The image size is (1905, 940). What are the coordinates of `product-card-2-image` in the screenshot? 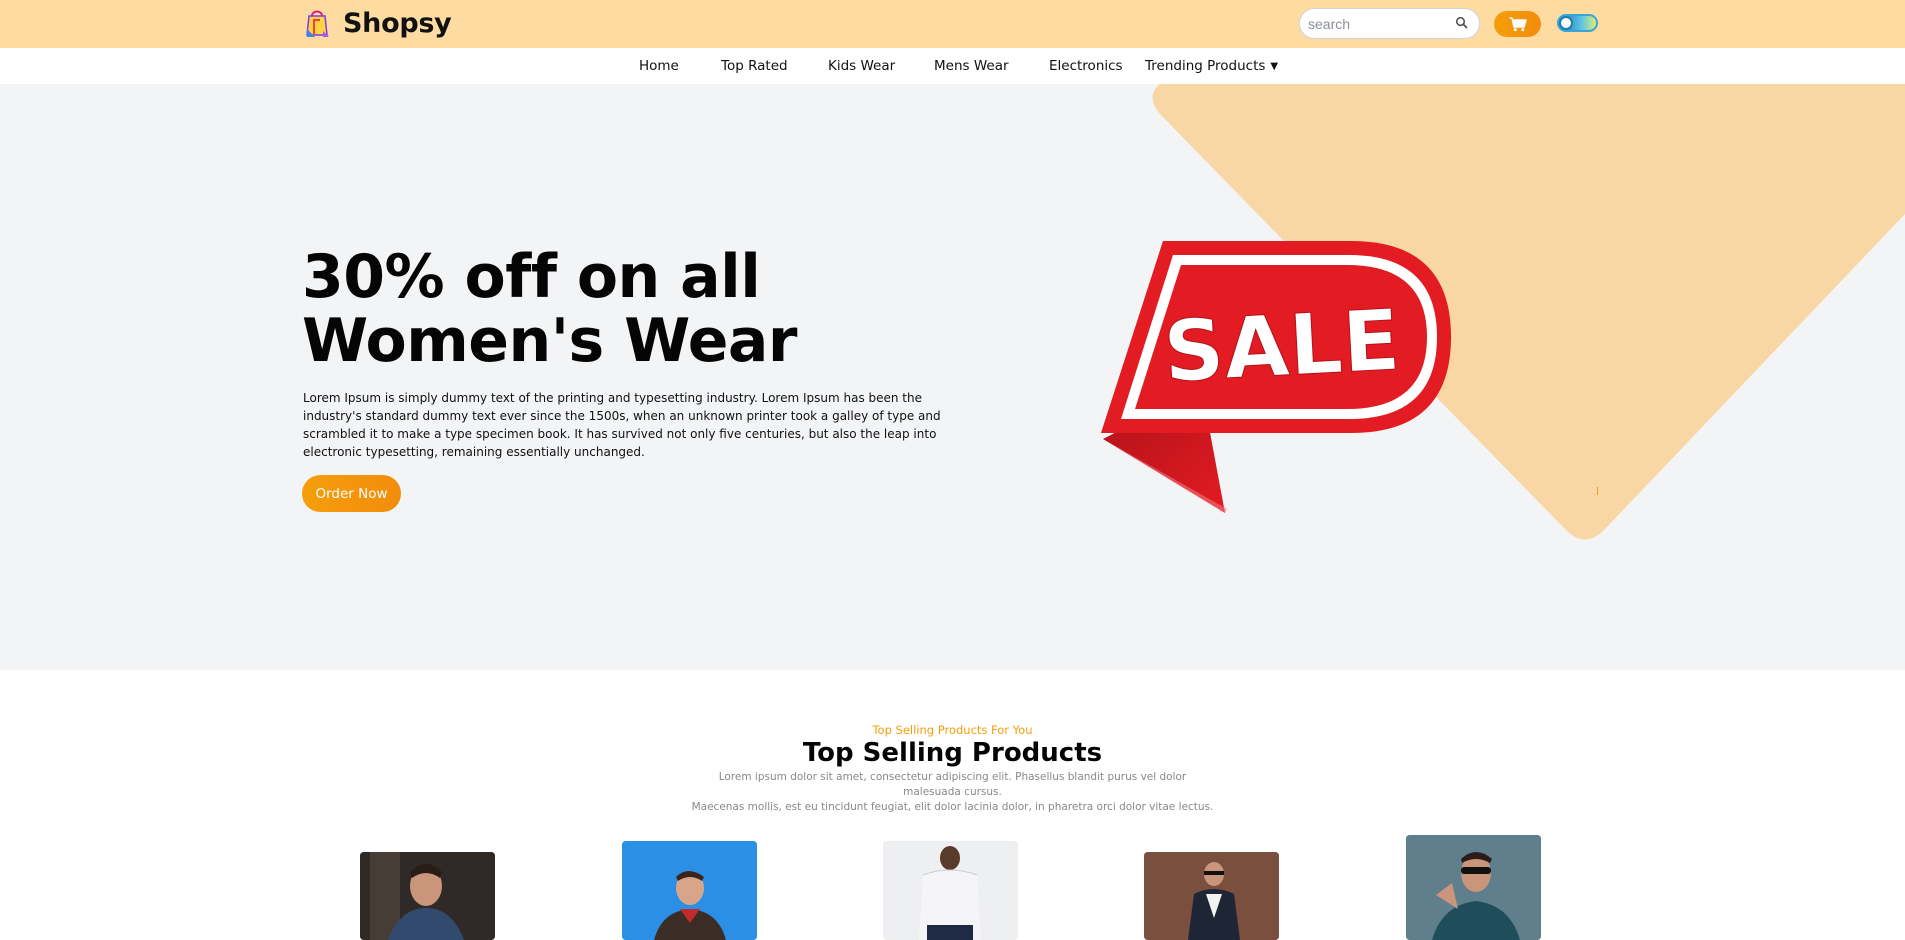 It's located at (689, 890).